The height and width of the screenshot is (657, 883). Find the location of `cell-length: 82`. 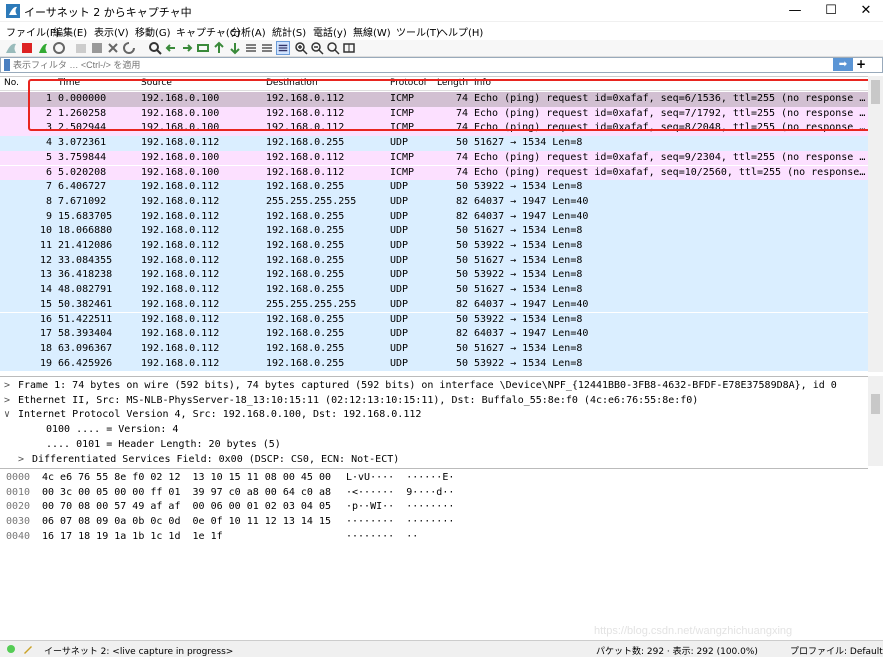

cell-length: 82 is located at coordinates (461, 201).